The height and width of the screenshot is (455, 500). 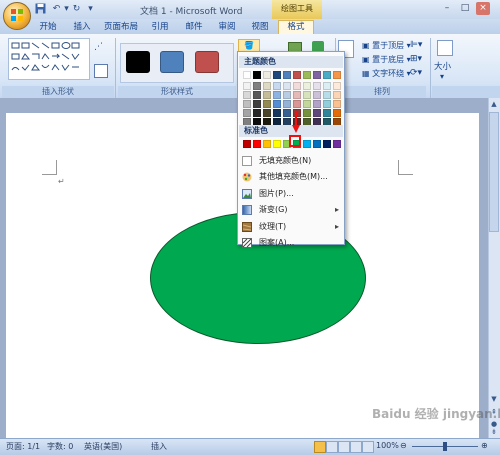 What do you see at coordinates (447, 8) in the screenshot?
I see `minimize-icon: –` at bounding box center [447, 8].